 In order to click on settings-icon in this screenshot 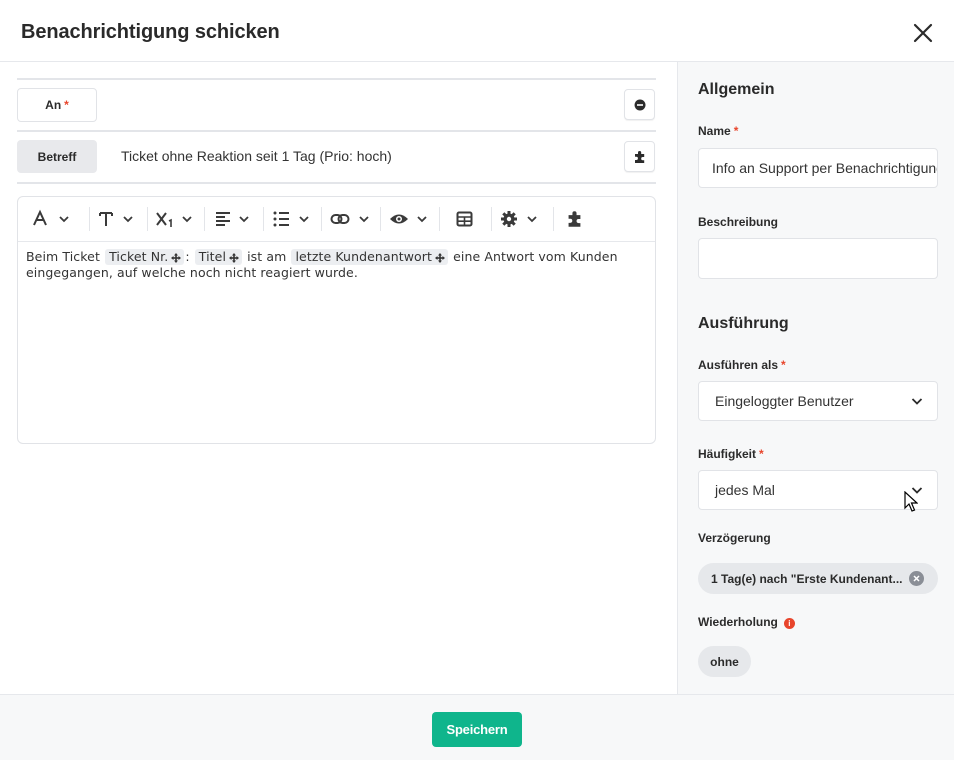, I will do `click(522, 219)`.